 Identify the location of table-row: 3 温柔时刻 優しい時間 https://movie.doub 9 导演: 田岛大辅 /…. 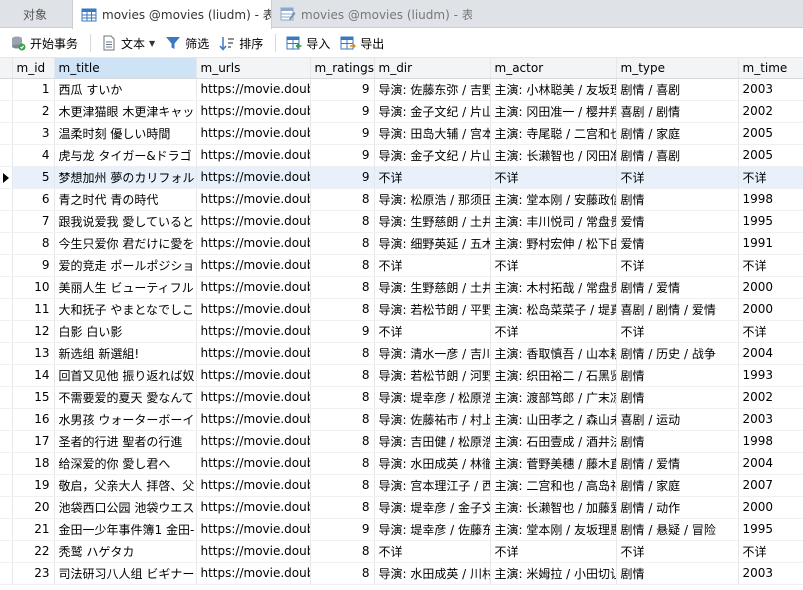
(401, 133).